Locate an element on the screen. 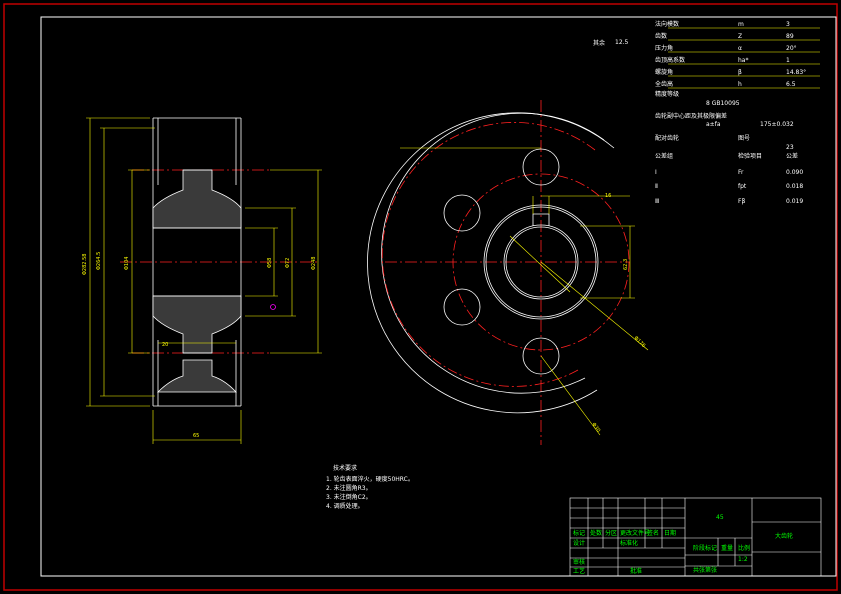  roughness-note: 其余 12.5 is located at coordinates (611, 43).